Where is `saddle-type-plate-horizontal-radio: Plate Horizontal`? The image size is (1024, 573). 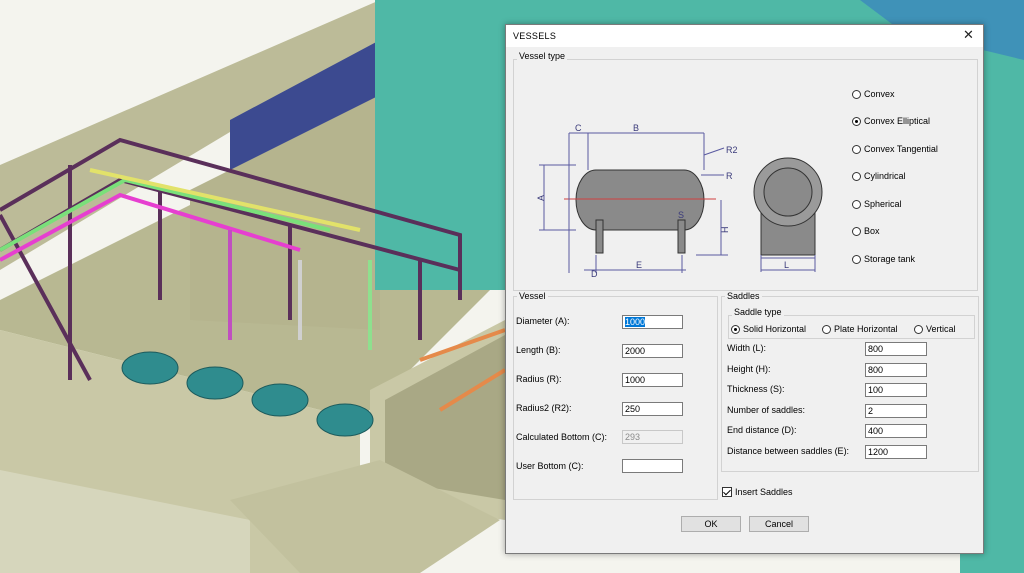 saddle-type-plate-horizontal-radio: Plate Horizontal is located at coordinates (860, 329).